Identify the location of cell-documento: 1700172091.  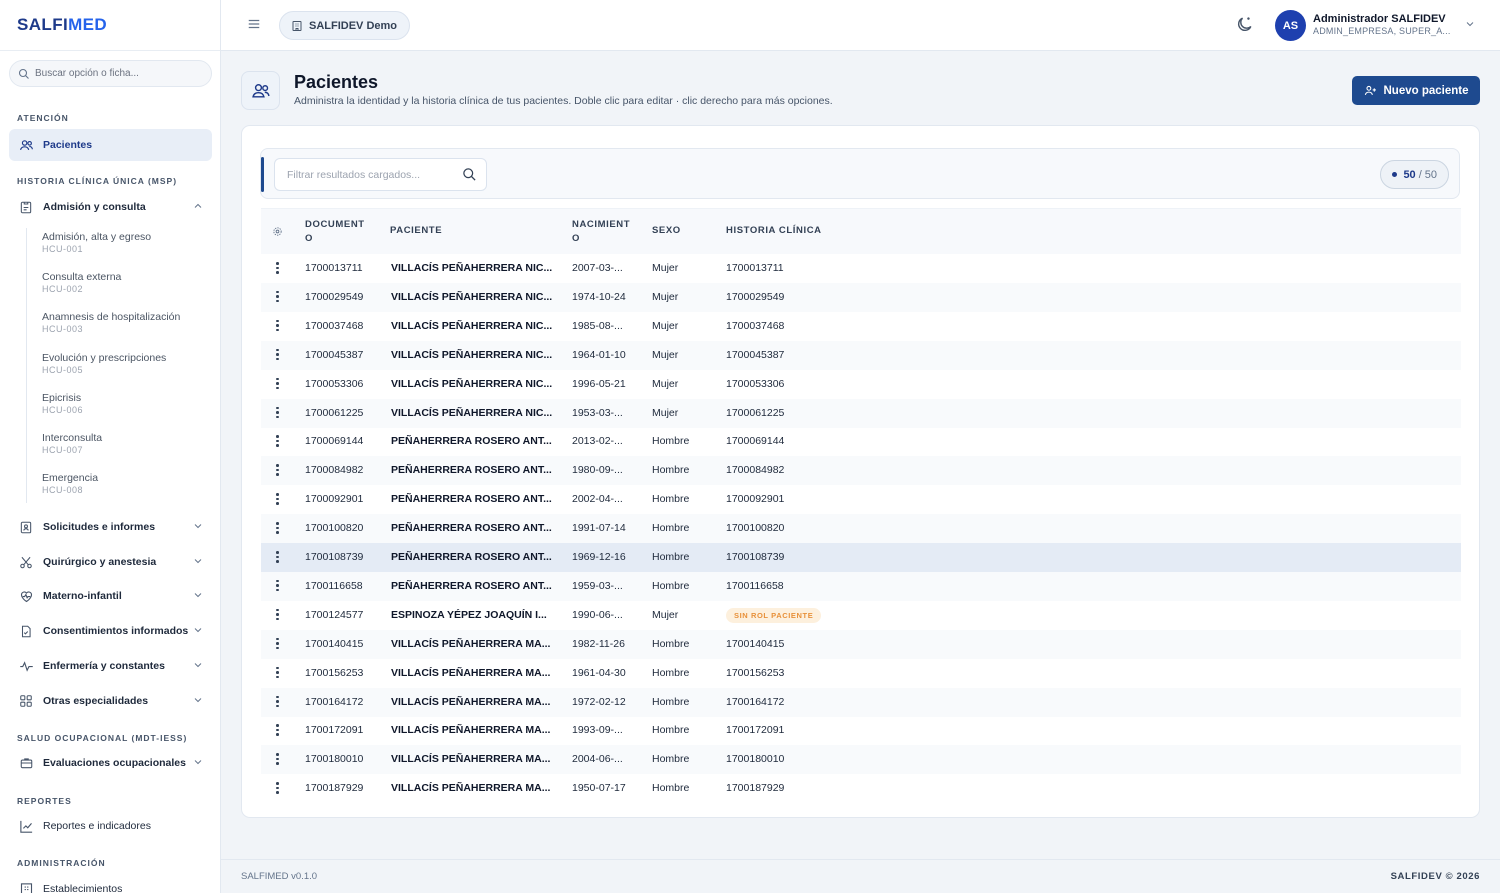
(334, 730).